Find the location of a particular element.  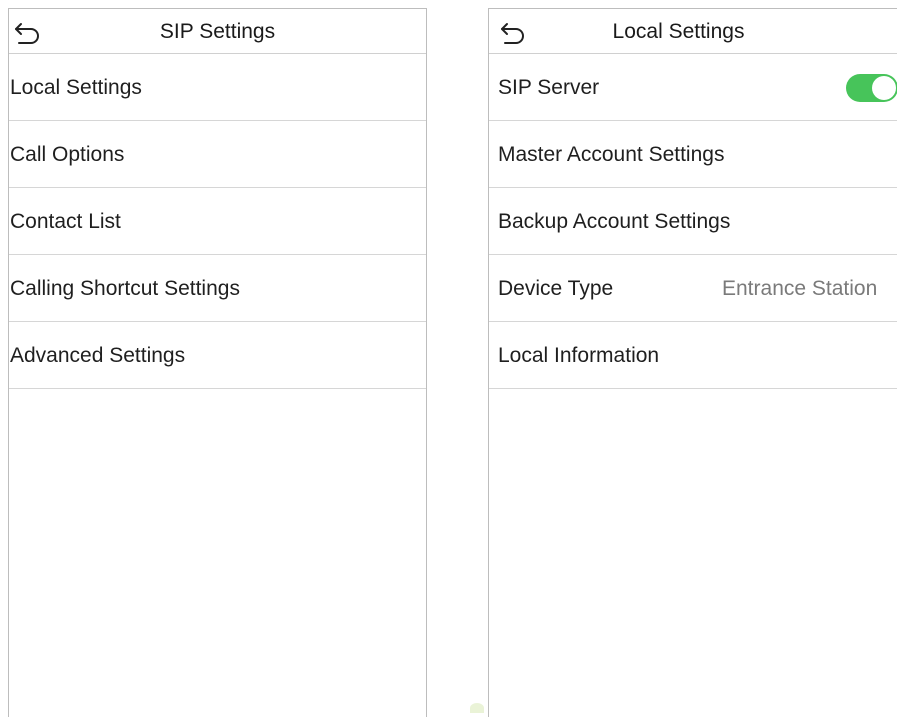

sip-server-toggle is located at coordinates (871, 88).